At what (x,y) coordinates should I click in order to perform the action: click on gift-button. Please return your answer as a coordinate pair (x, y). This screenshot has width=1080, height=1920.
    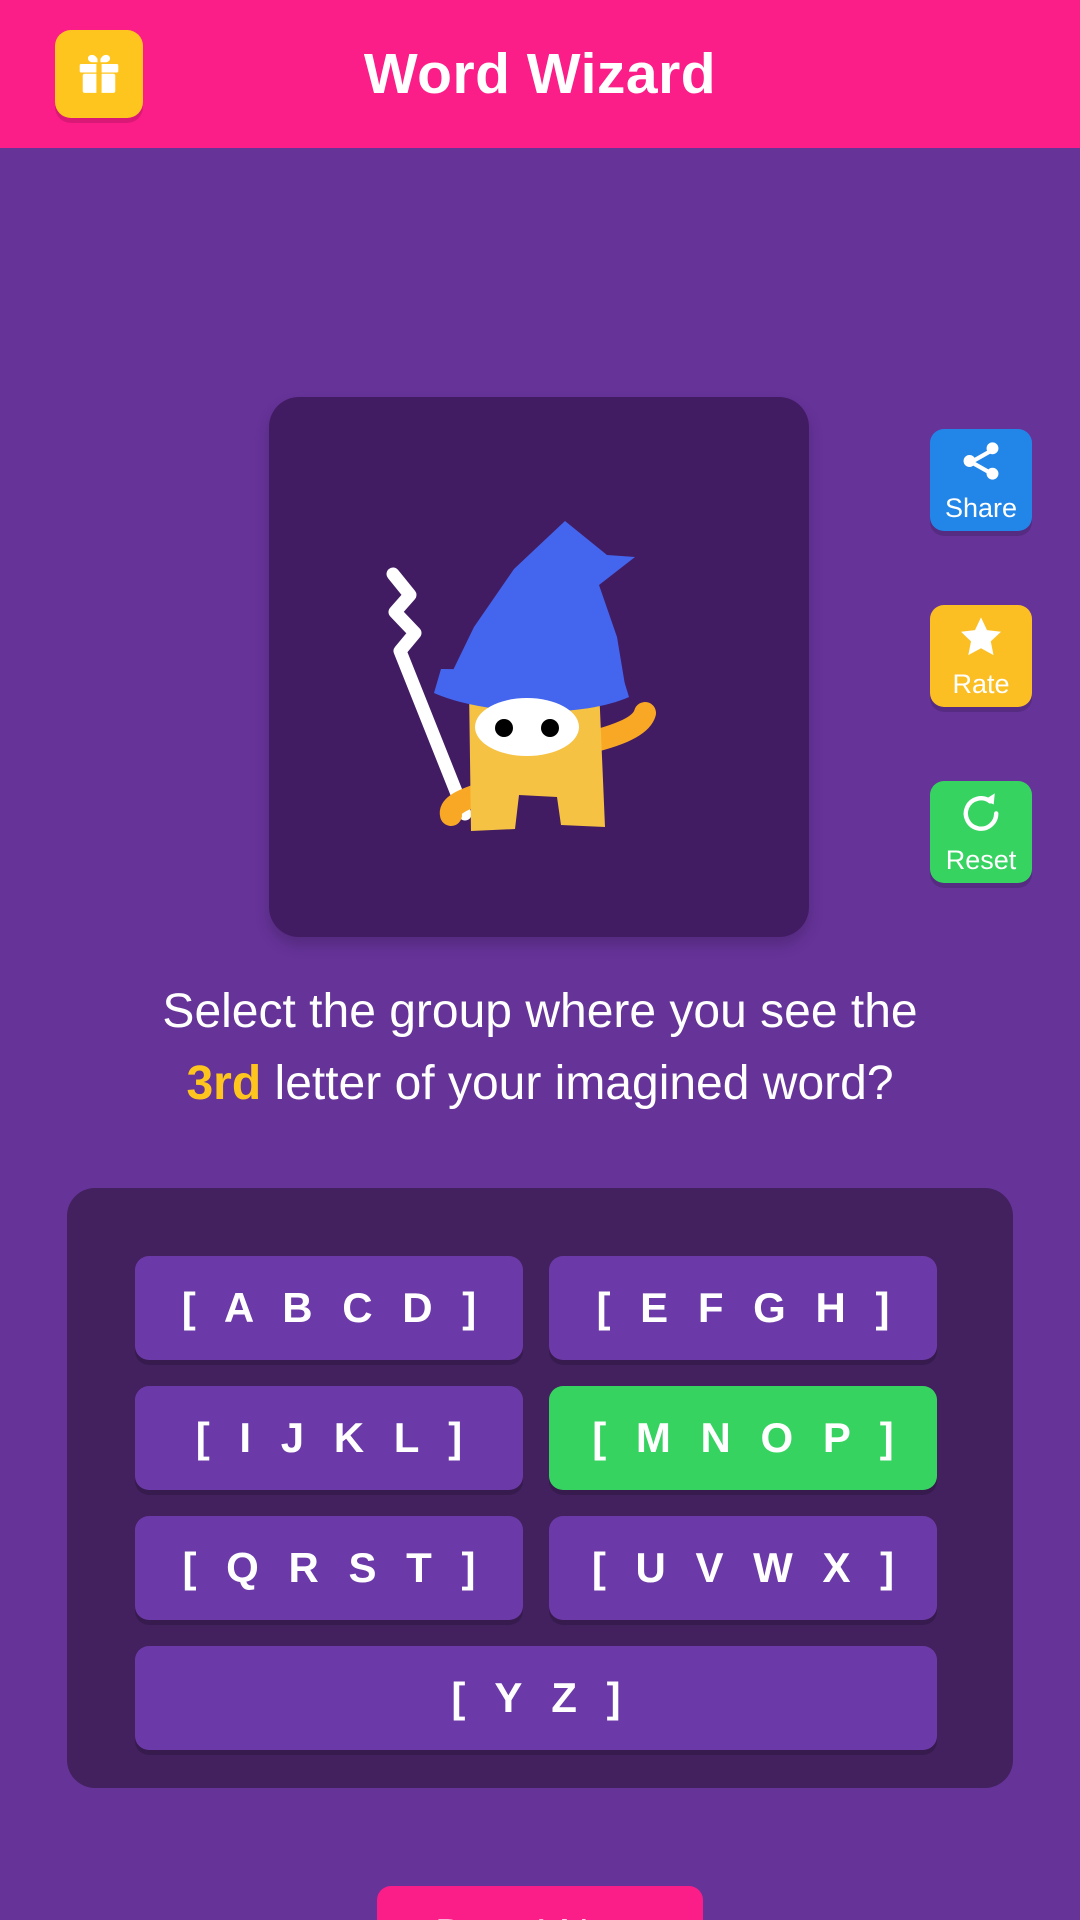
    Looking at the image, I should click on (99, 74).